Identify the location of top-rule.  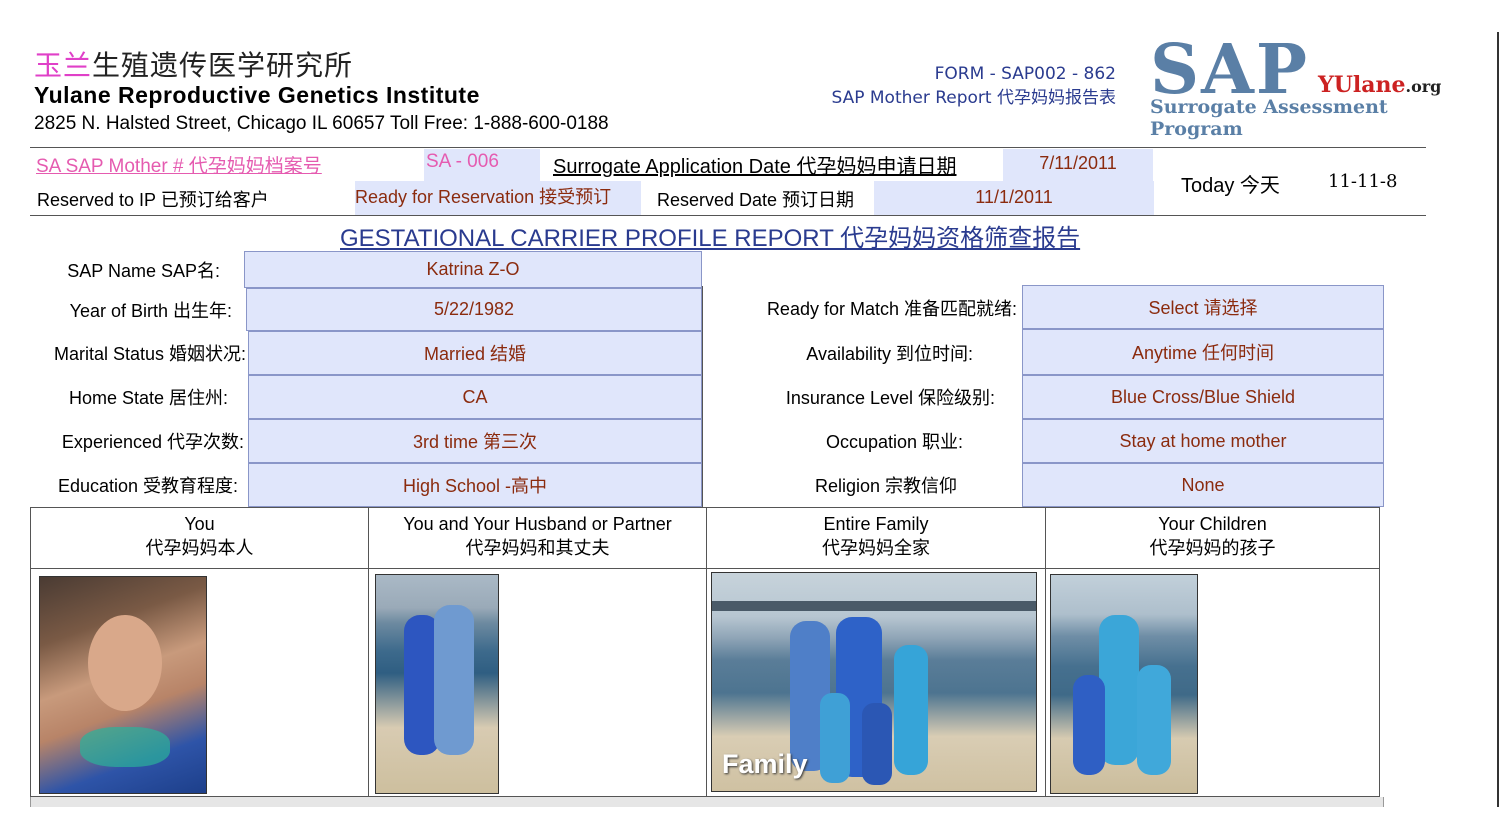
(728, 147).